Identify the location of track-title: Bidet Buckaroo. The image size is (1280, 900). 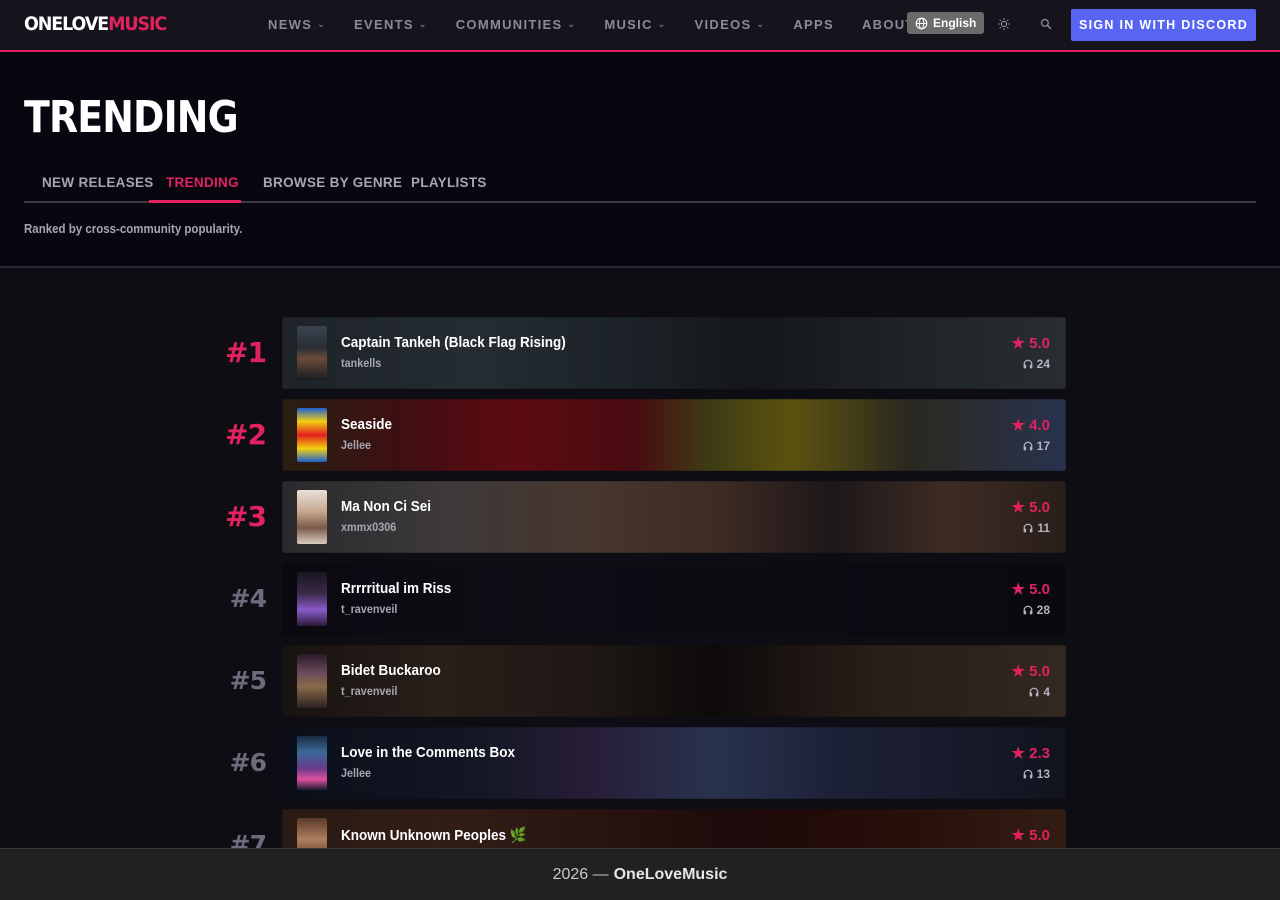
(391, 670).